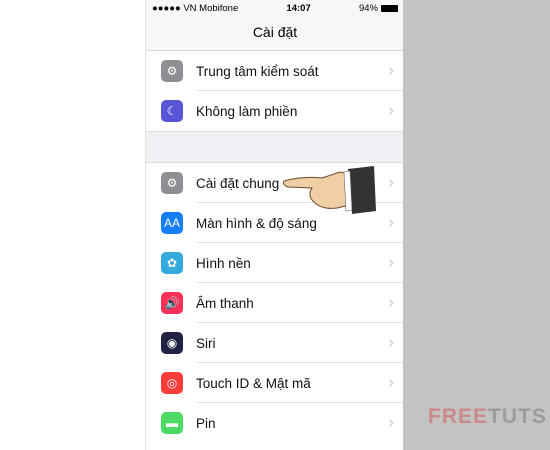 The width and height of the screenshot is (550, 450). Describe the element at coordinates (275, 343) in the screenshot. I see `settings-row-siri: ◉ Siri ›` at that location.